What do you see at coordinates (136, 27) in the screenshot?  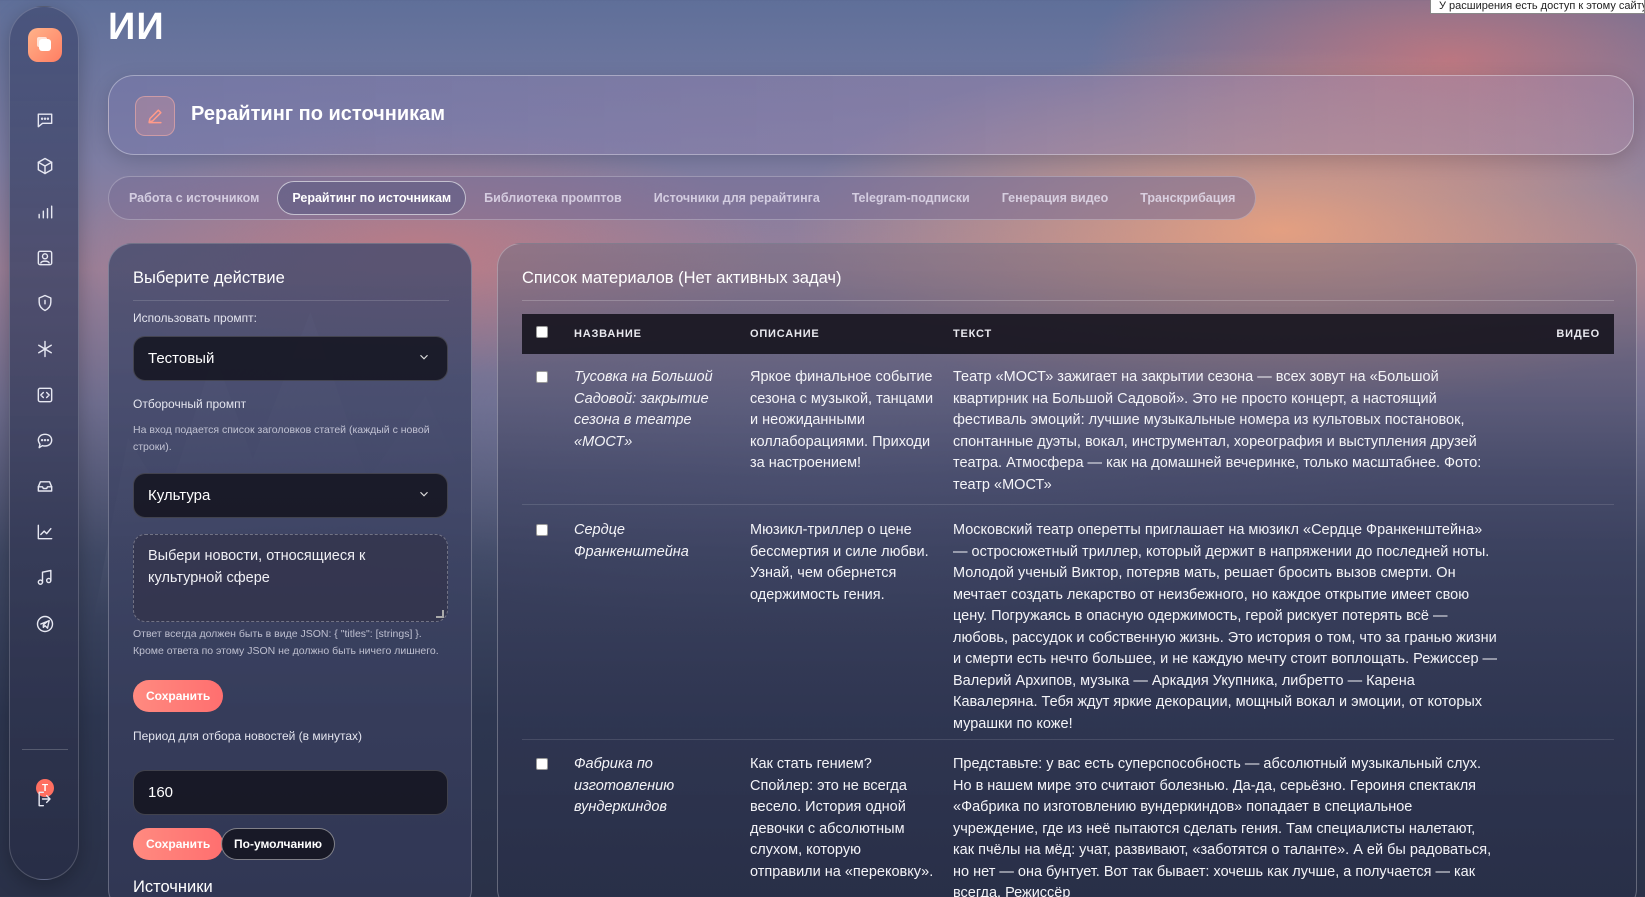 I see `app-title: ИИ` at bounding box center [136, 27].